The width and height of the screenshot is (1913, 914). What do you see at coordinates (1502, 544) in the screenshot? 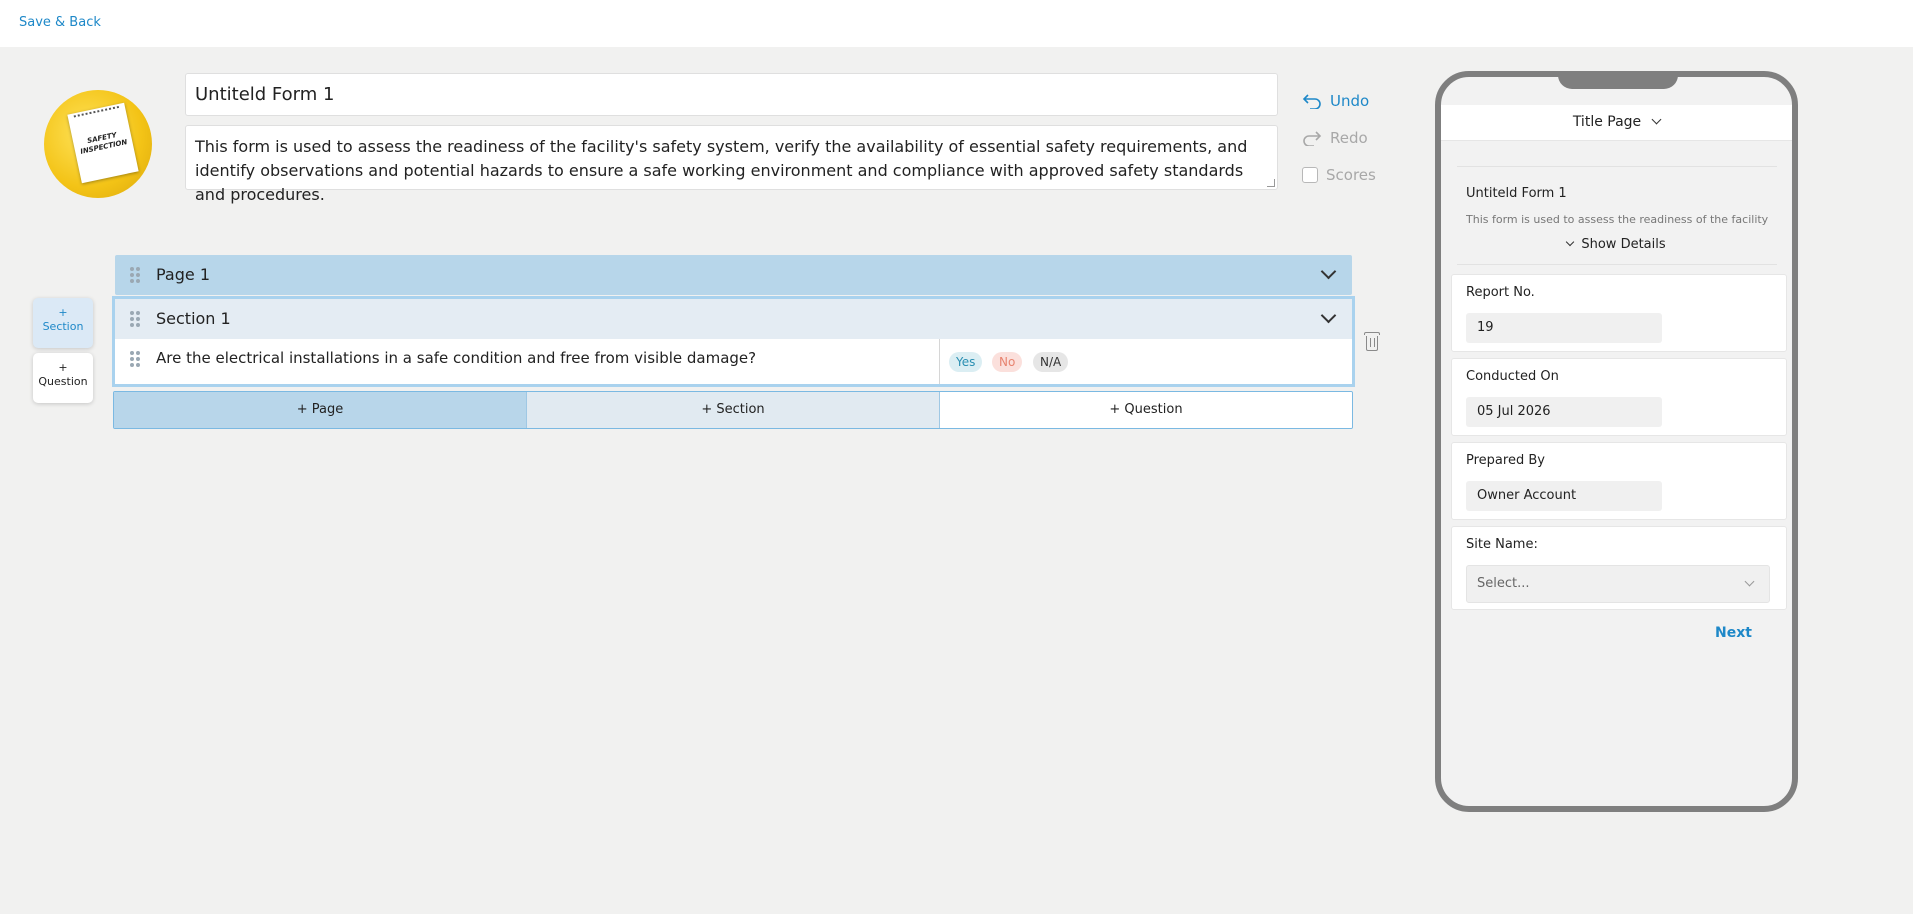
I see `site-name-label: Site Name:` at bounding box center [1502, 544].